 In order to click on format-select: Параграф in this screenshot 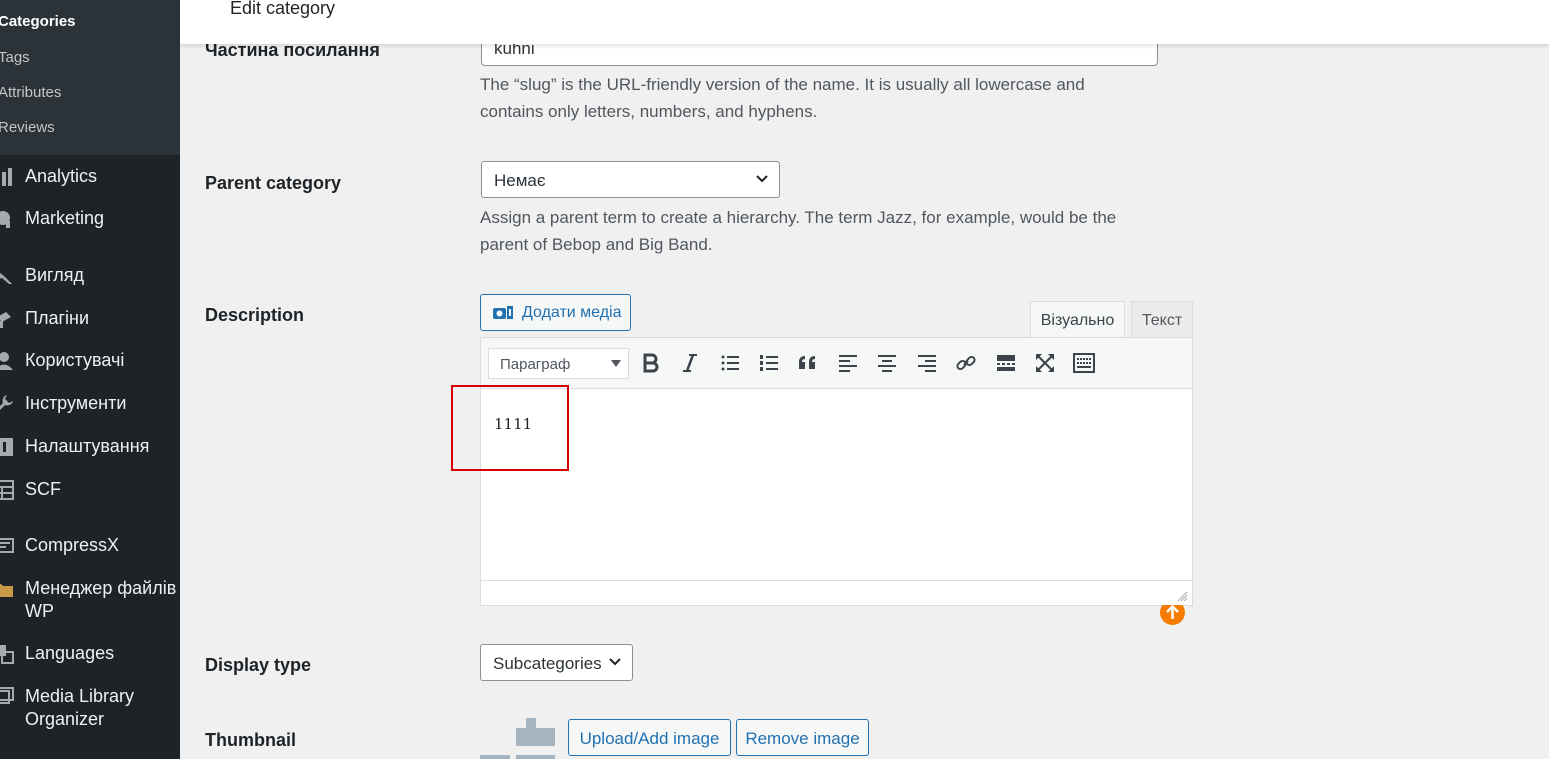, I will do `click(558, 363)`.